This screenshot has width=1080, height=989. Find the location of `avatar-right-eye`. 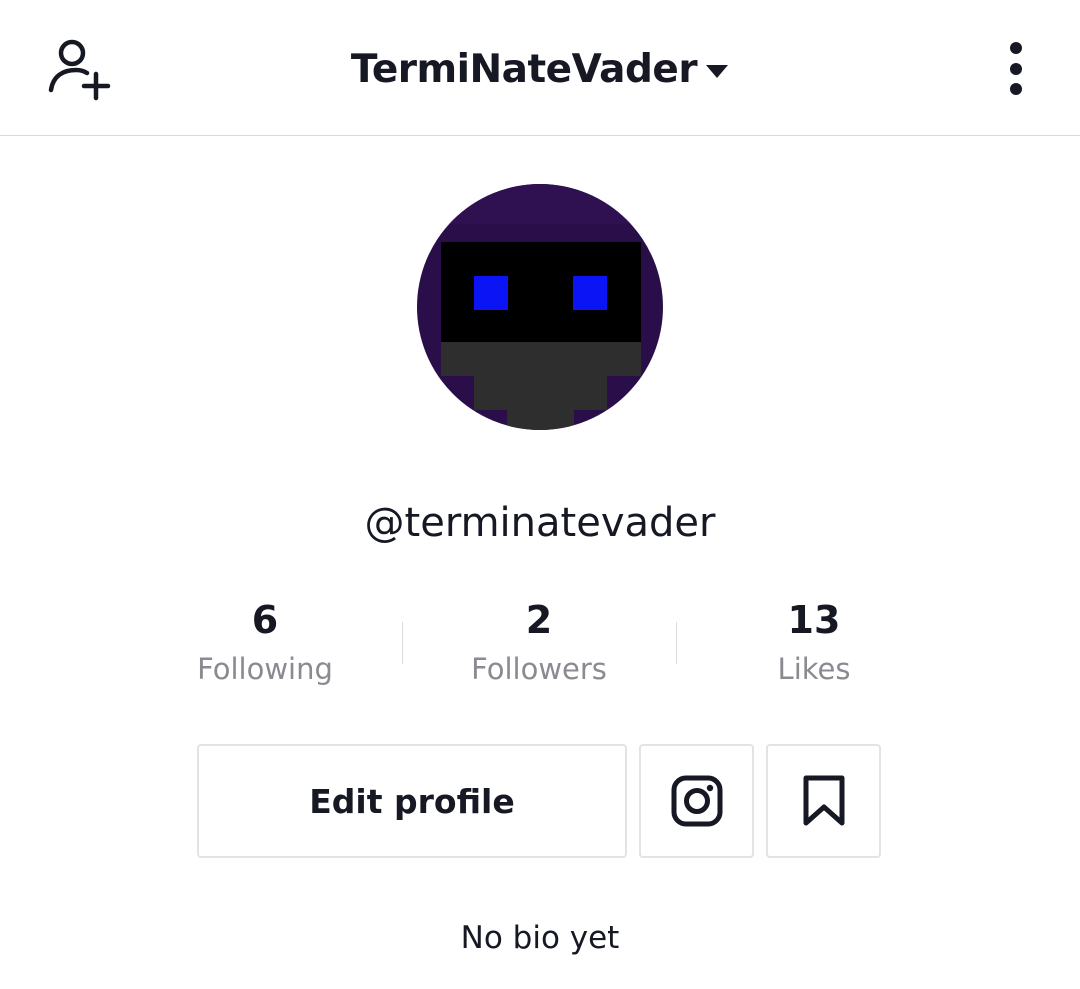

avatar-right-eye is located at coordinates (590, 293).